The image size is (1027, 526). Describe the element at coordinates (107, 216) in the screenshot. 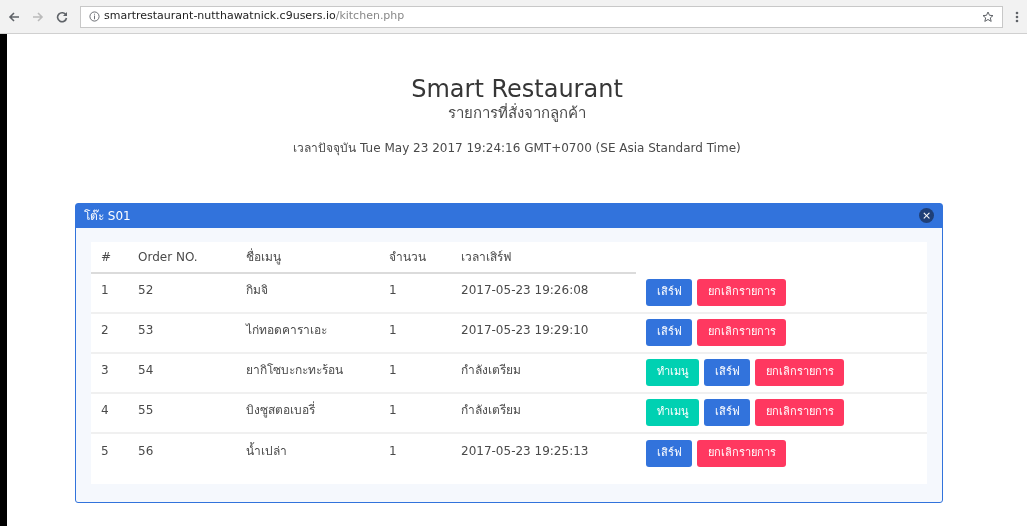

I see `panel-title: โต๊ะ S01` at that location.